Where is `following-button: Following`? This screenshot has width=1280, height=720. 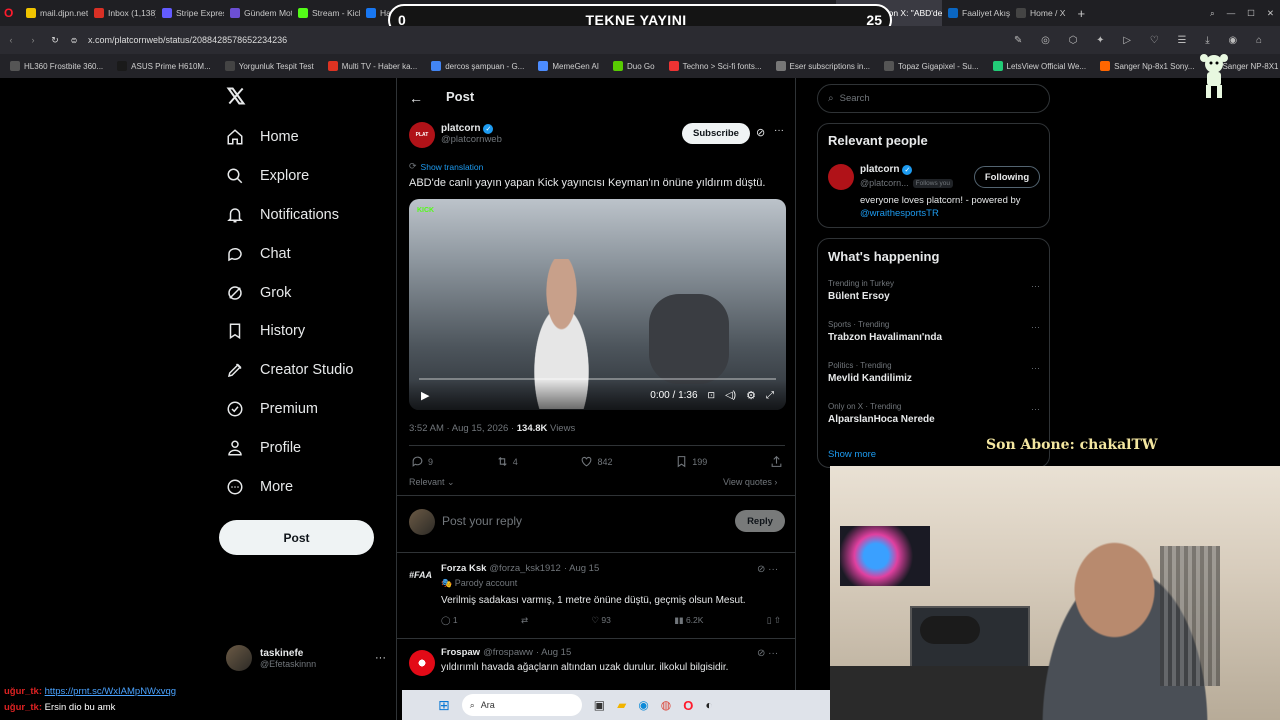
following-button: Following is located at coordinates (1007, 177).